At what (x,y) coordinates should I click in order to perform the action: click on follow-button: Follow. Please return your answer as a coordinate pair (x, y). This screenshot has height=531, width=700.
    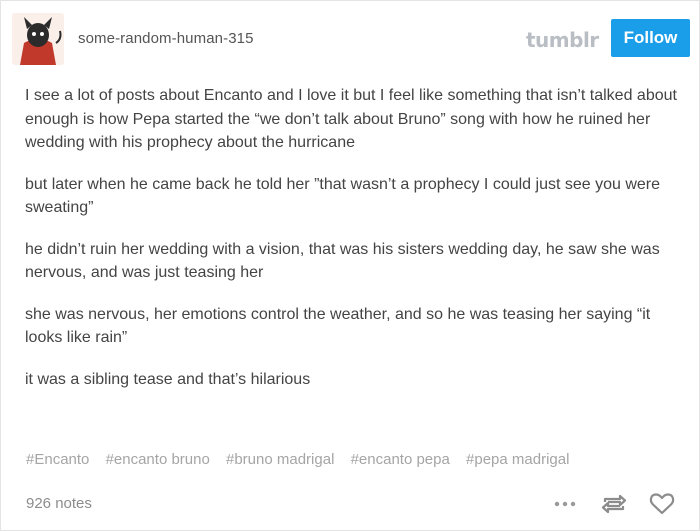
    Looking at the image, I should click on (650, 38).